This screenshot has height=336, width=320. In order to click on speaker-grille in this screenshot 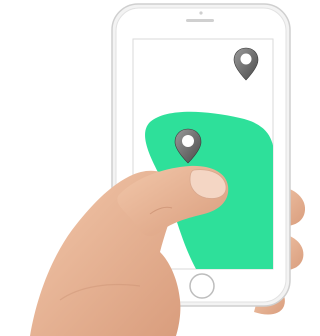, I will do `click(200, 20)`.